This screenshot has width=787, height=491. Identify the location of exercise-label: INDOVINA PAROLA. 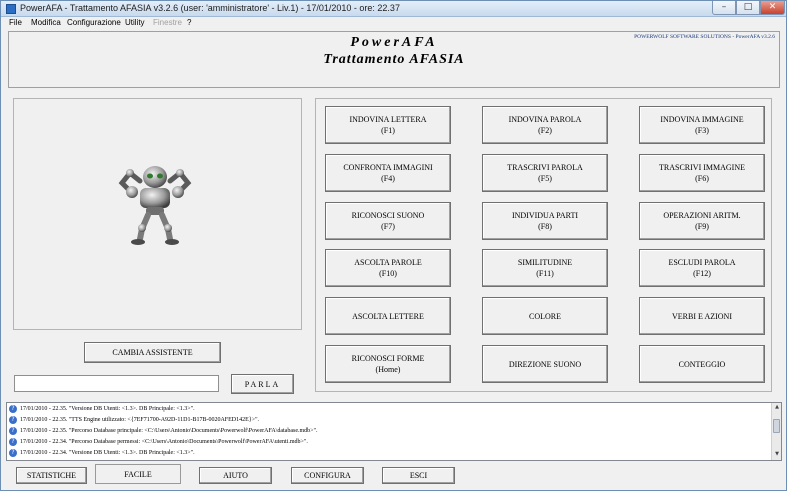
(545, 119).